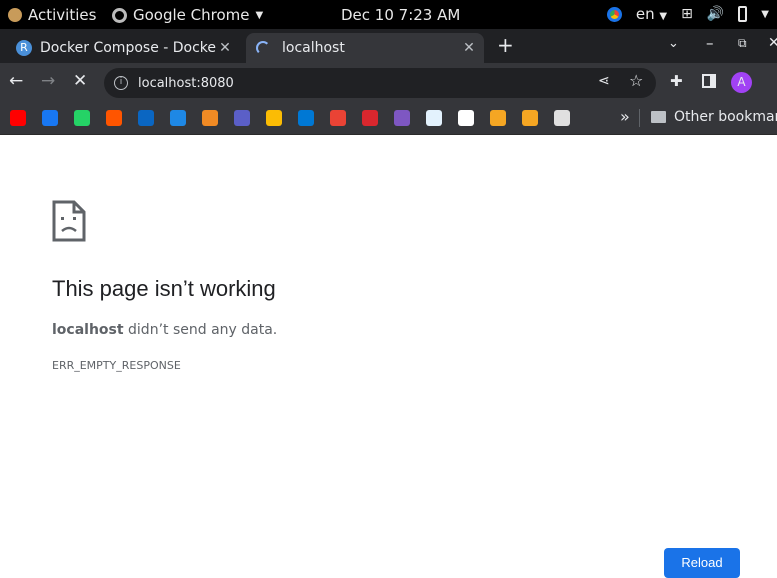 This screenshot has width=777, height=578. What do you see at coordinates (210, 118) in the screenshot?
I see `indeed-icon` at bounding box center [210, 118].